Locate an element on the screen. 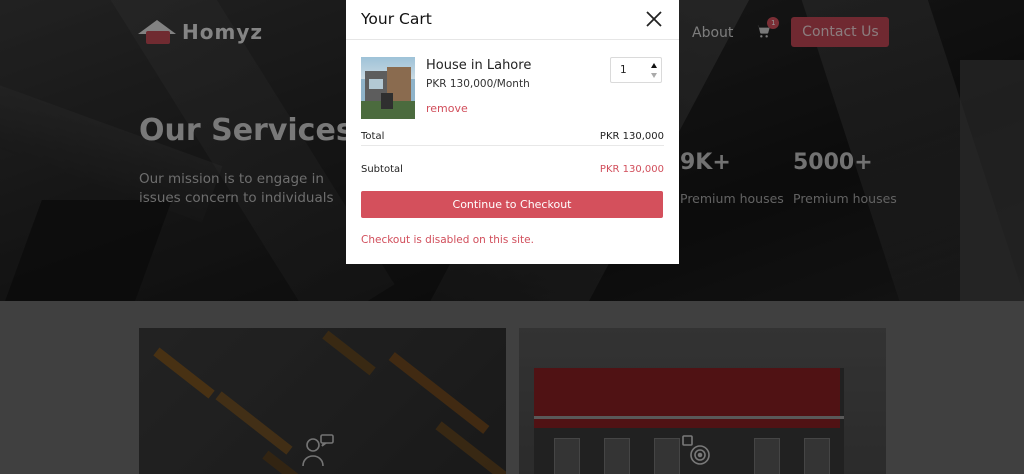 The image size is (1024, 474). quantity-value: 1 is located at coordinates (623, 70).